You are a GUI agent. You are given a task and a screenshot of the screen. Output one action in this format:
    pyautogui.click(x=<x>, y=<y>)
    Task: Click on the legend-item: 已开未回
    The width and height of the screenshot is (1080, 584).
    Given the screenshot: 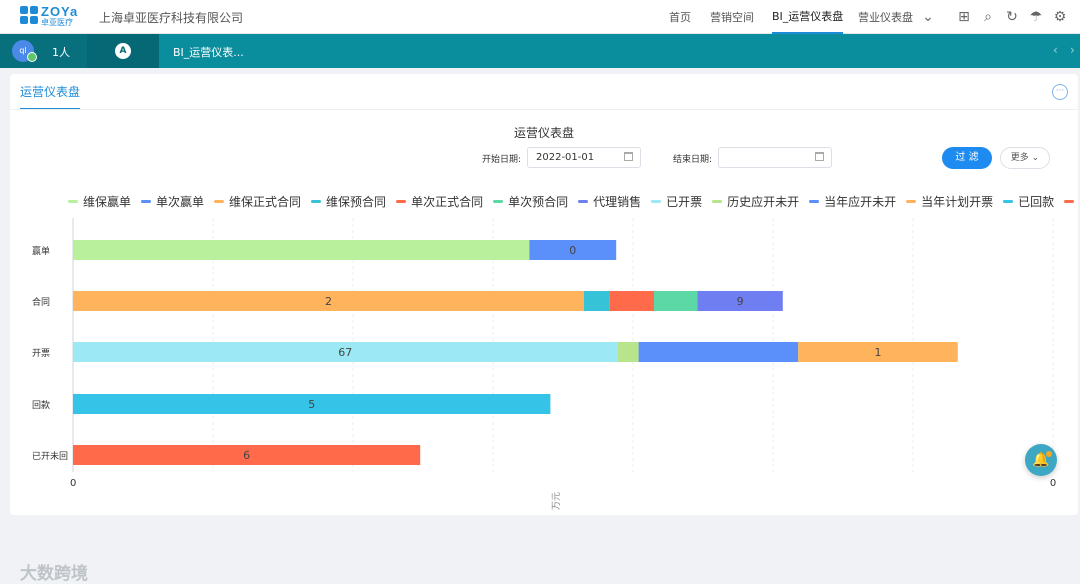 What is the action you would take?
    pyautogui.click(x=1072, y=201)
    